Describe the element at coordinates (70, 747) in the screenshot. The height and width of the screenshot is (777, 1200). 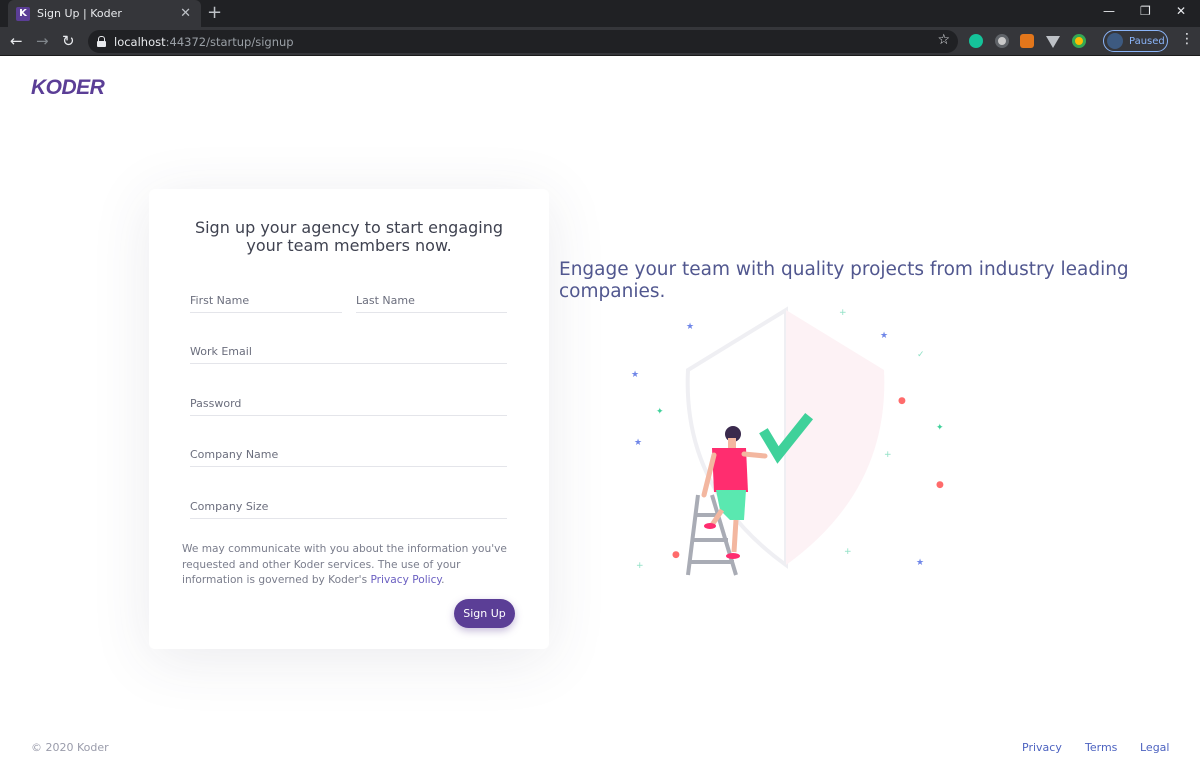
I see `copyright-text: © 2020 Koder` at that location.